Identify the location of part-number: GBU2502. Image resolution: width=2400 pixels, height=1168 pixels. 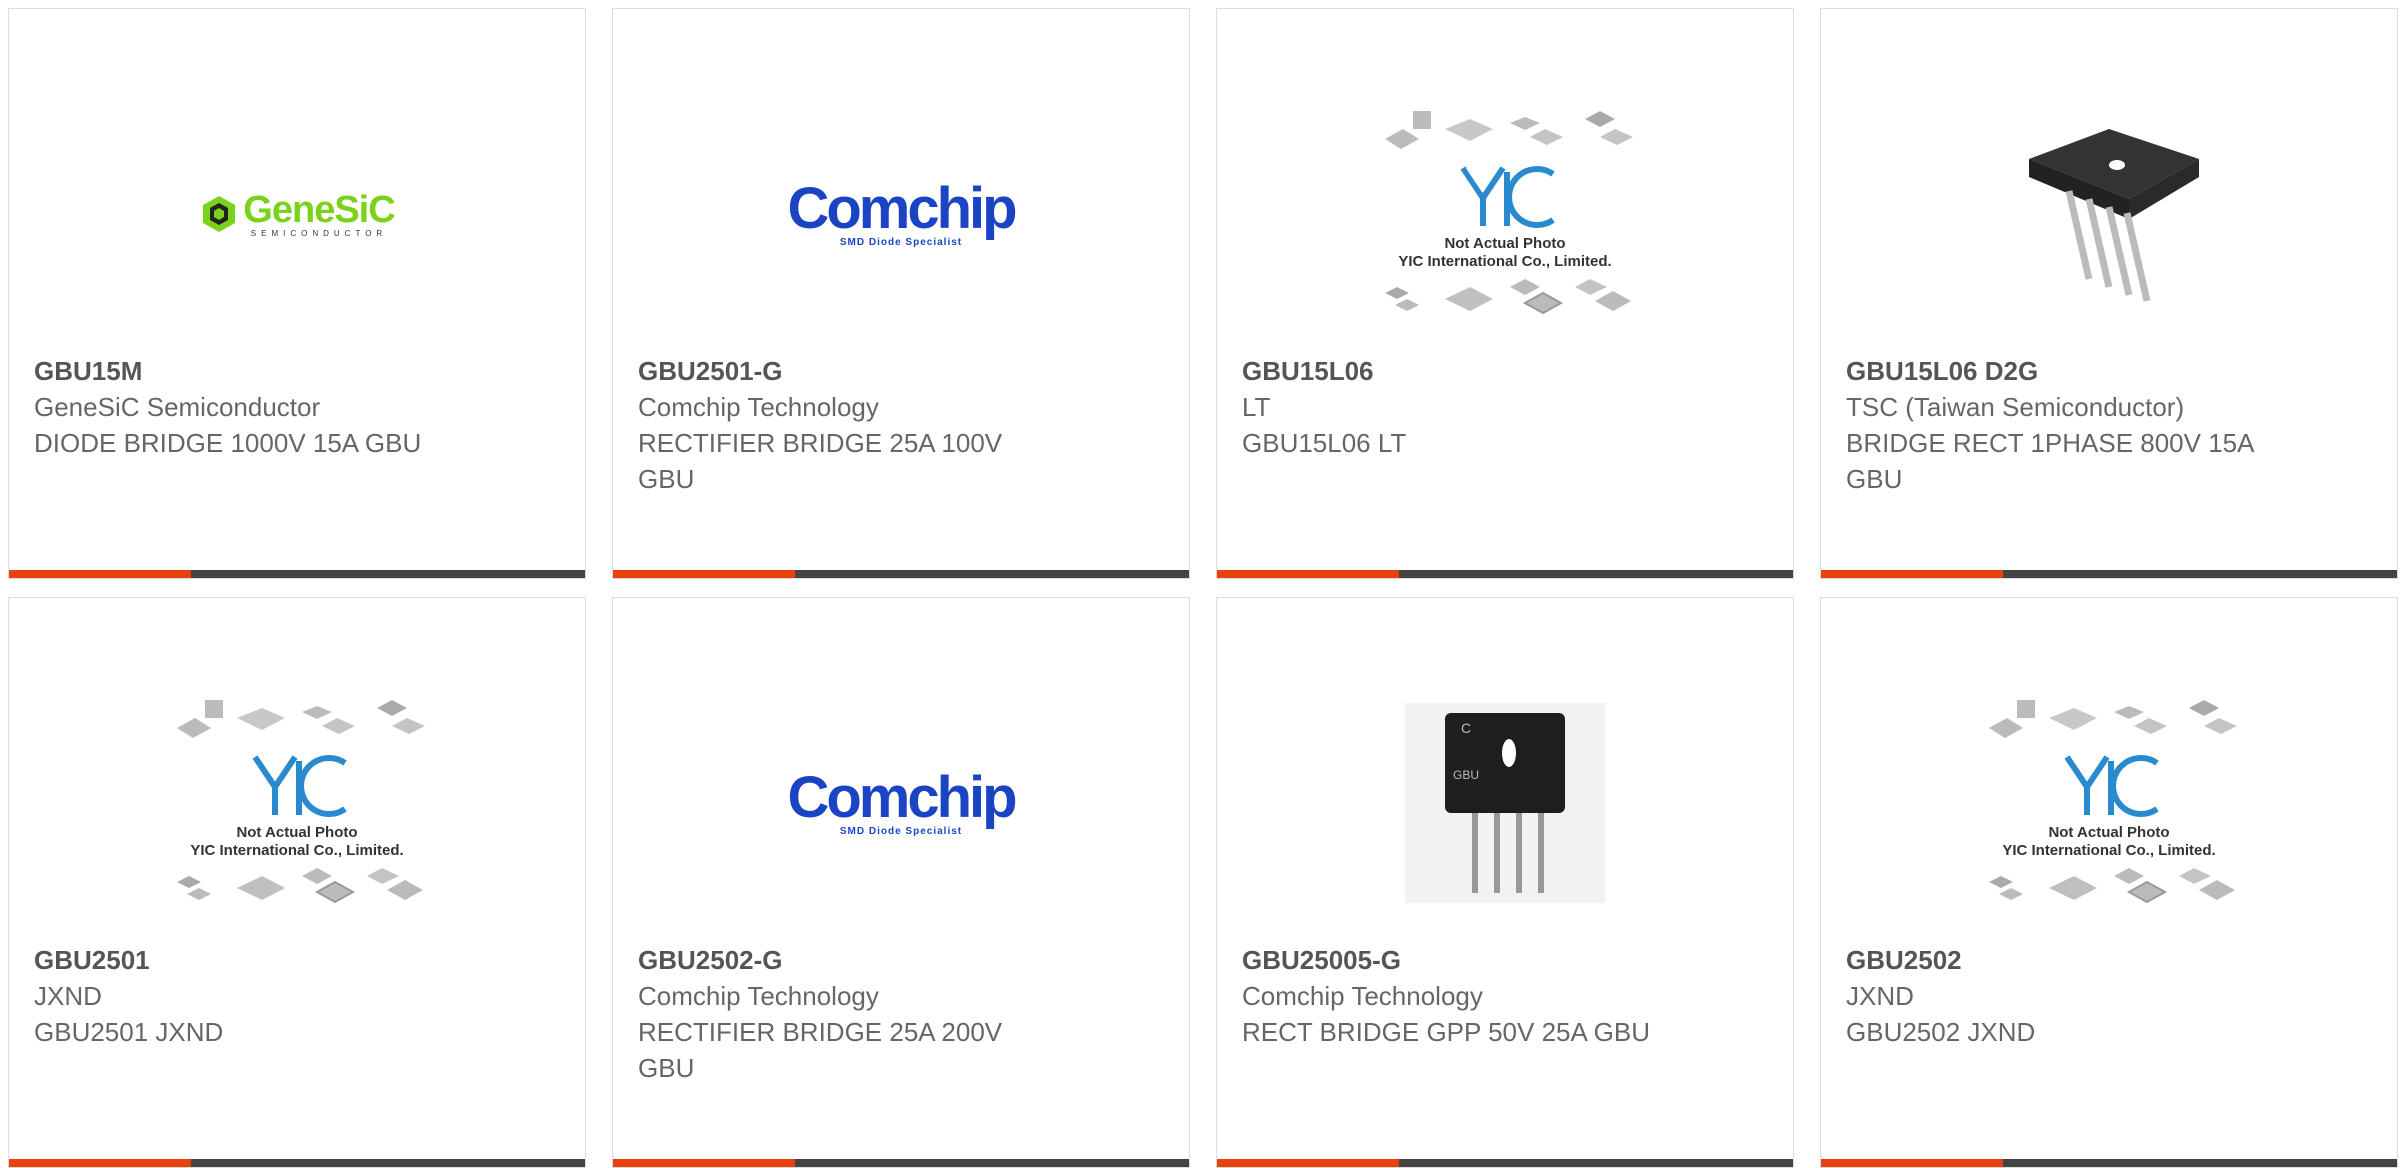
(2051, 960).